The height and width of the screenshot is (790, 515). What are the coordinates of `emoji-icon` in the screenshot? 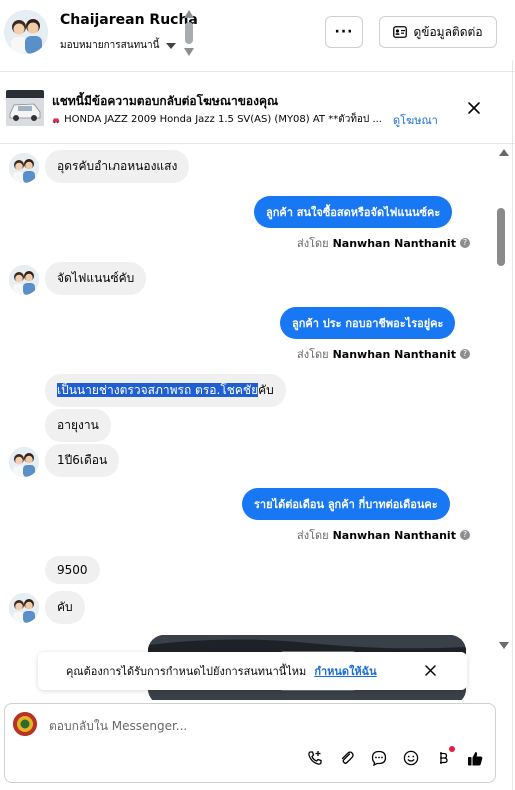 It's located at (411, 758).